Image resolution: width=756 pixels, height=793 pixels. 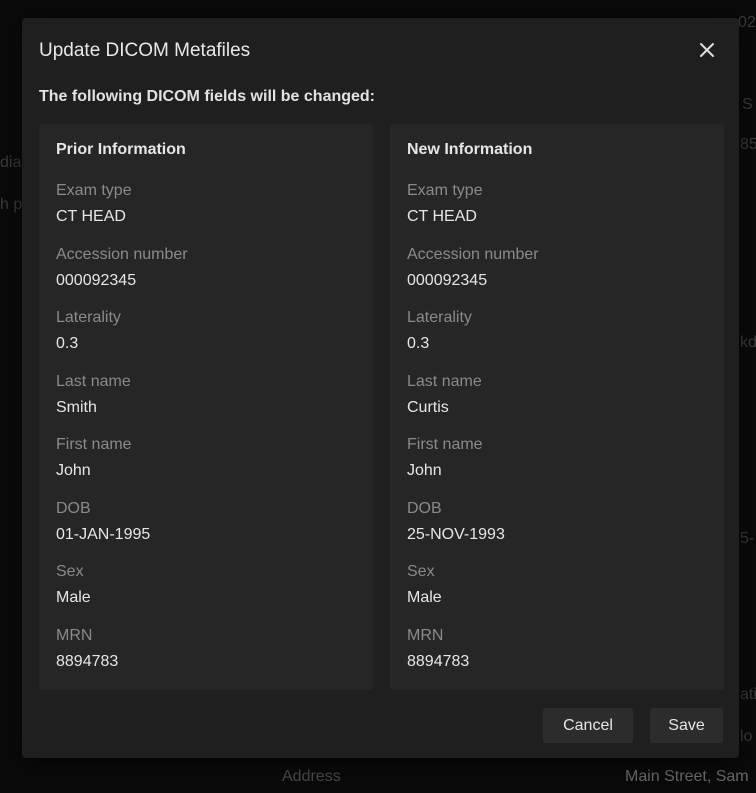 I want to click on close-button, so click(x=707, y=50).